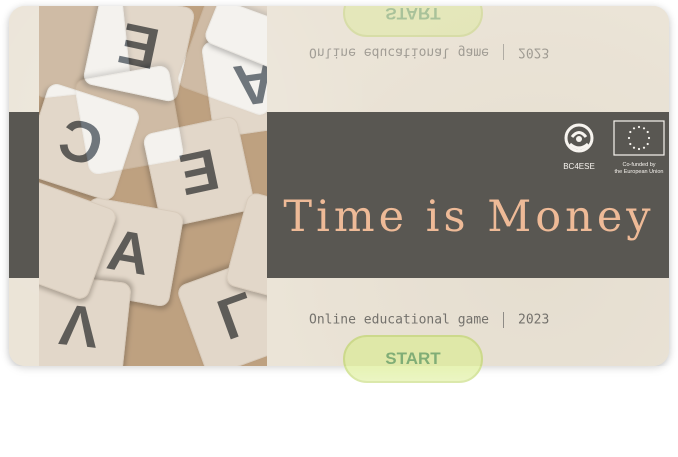  I want to click on start-button: START, so click(413, 359).